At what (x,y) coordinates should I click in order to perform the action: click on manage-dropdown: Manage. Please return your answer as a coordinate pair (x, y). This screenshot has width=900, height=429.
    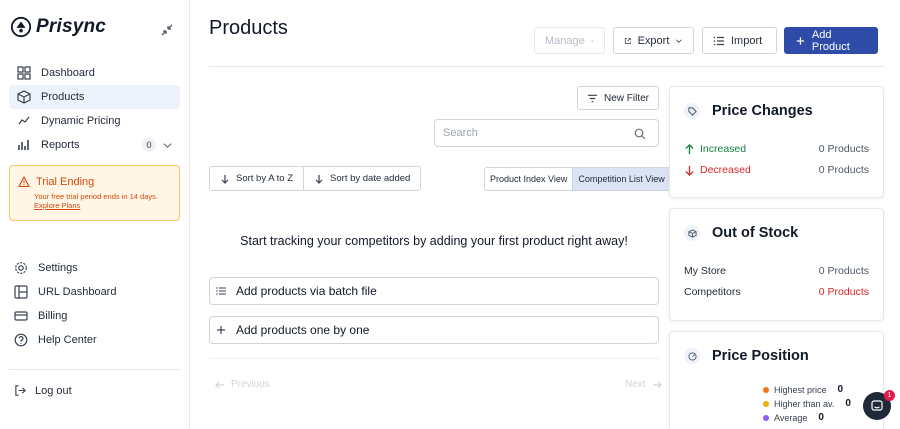
    Looking at the image, I should click on (569, 40).